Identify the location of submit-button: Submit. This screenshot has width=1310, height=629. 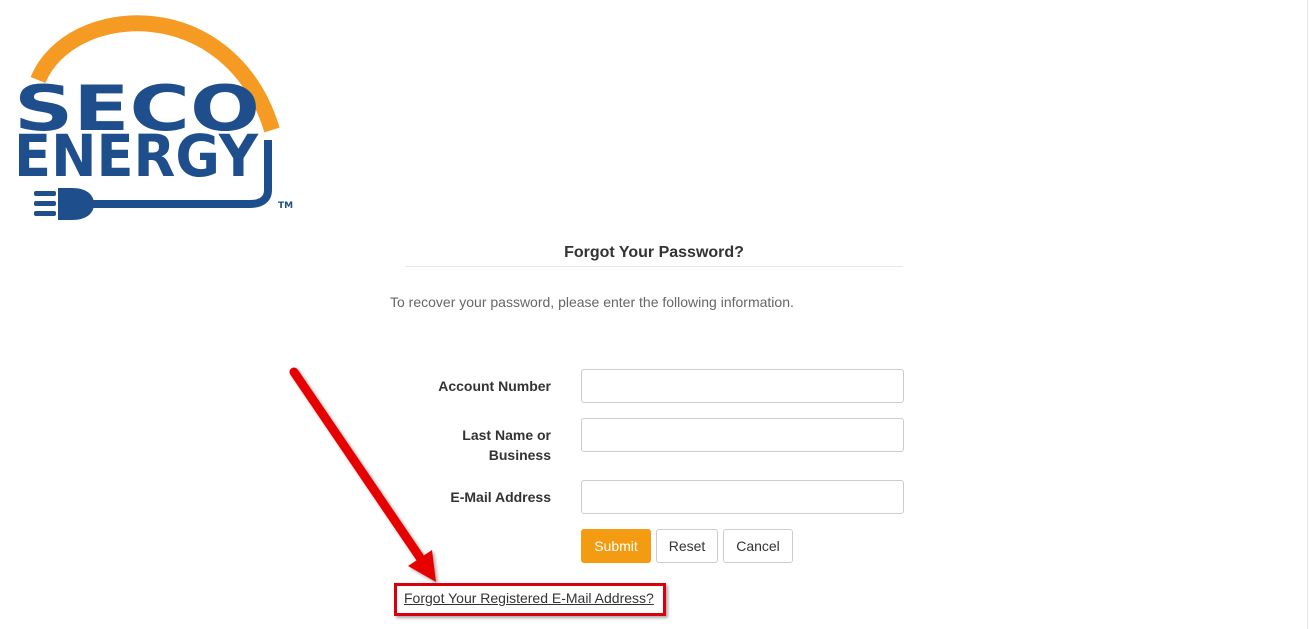
(616, 546).